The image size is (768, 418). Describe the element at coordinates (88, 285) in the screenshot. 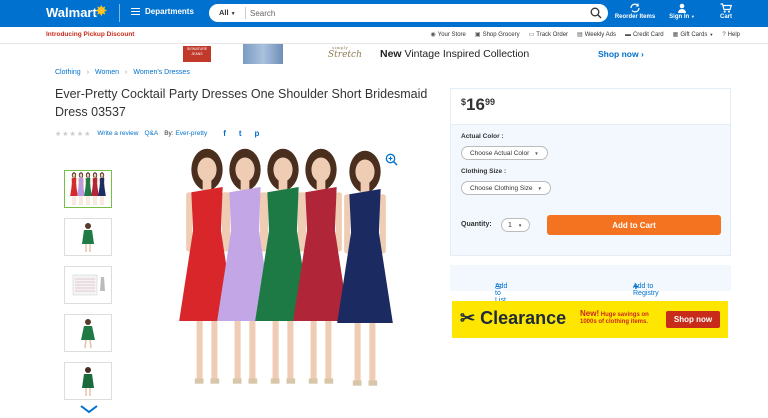

I see `thumbnail-size-chart` at that location.